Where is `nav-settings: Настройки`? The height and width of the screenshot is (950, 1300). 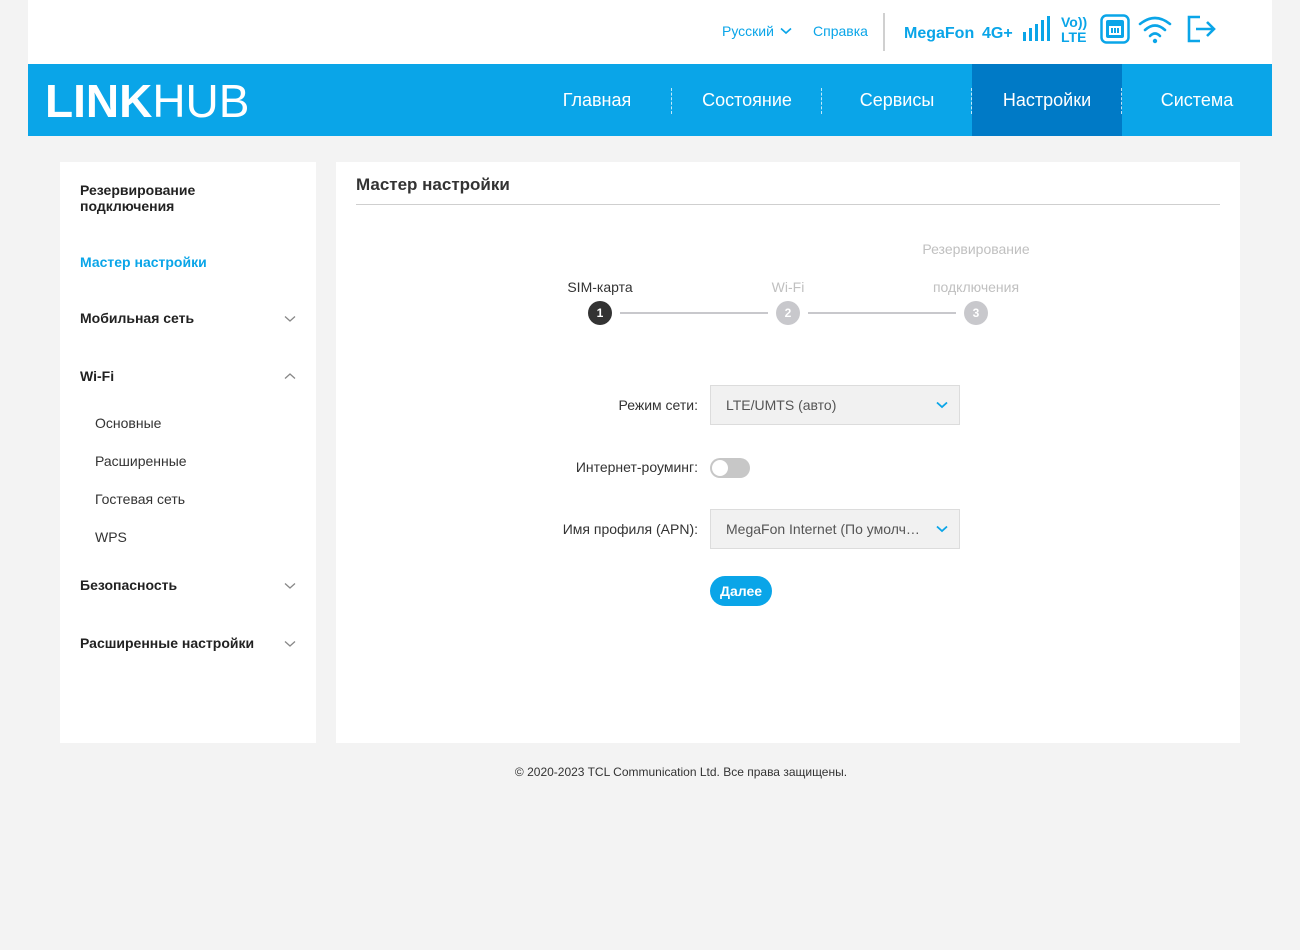 nav-settings: Настройки is located at coordinates (1047, 100).